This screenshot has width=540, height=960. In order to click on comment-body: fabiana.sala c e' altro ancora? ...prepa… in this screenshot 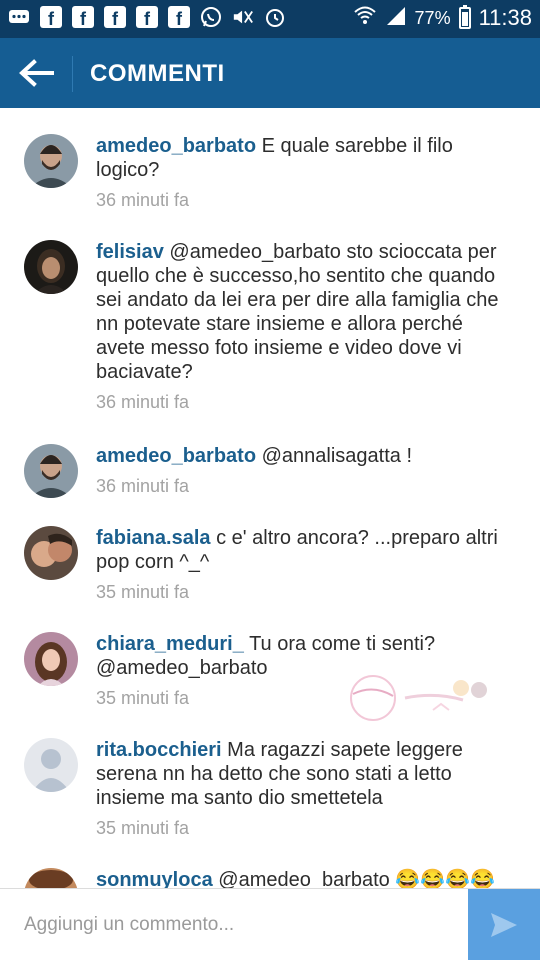, I will do `click(301, 565)`.